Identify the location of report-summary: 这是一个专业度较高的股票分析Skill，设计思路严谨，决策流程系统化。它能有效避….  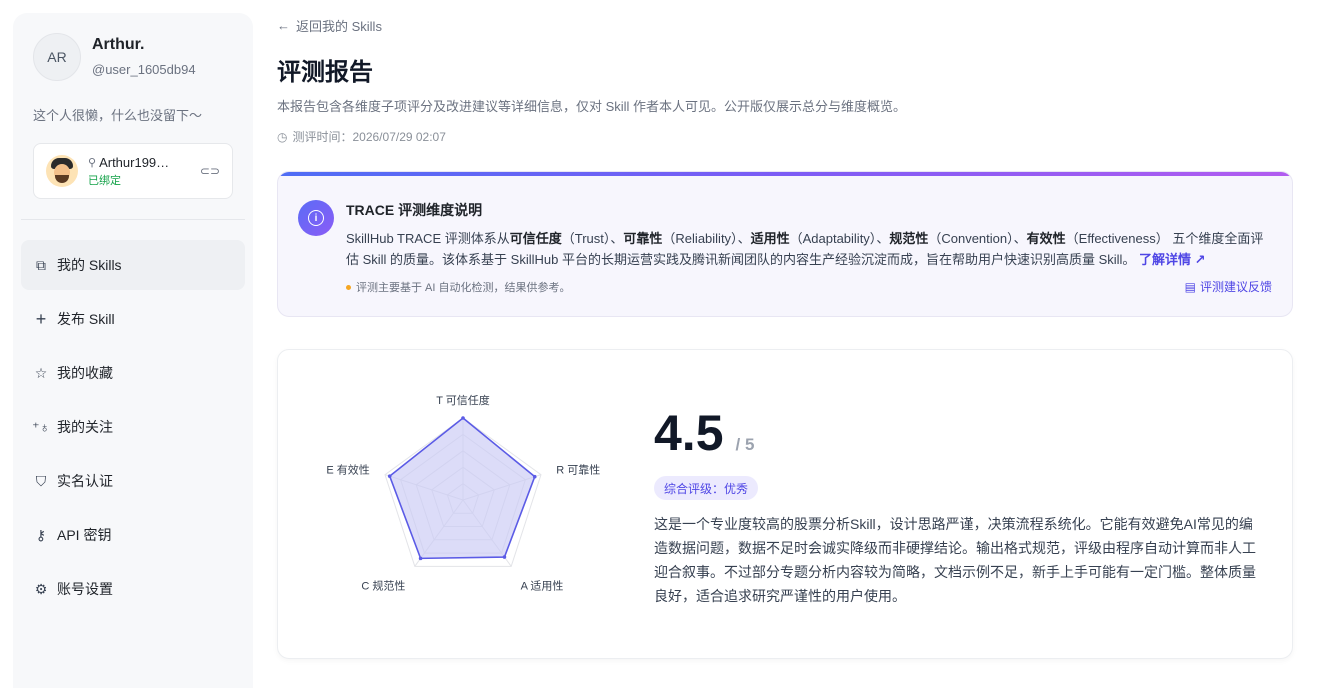
(955, 560).